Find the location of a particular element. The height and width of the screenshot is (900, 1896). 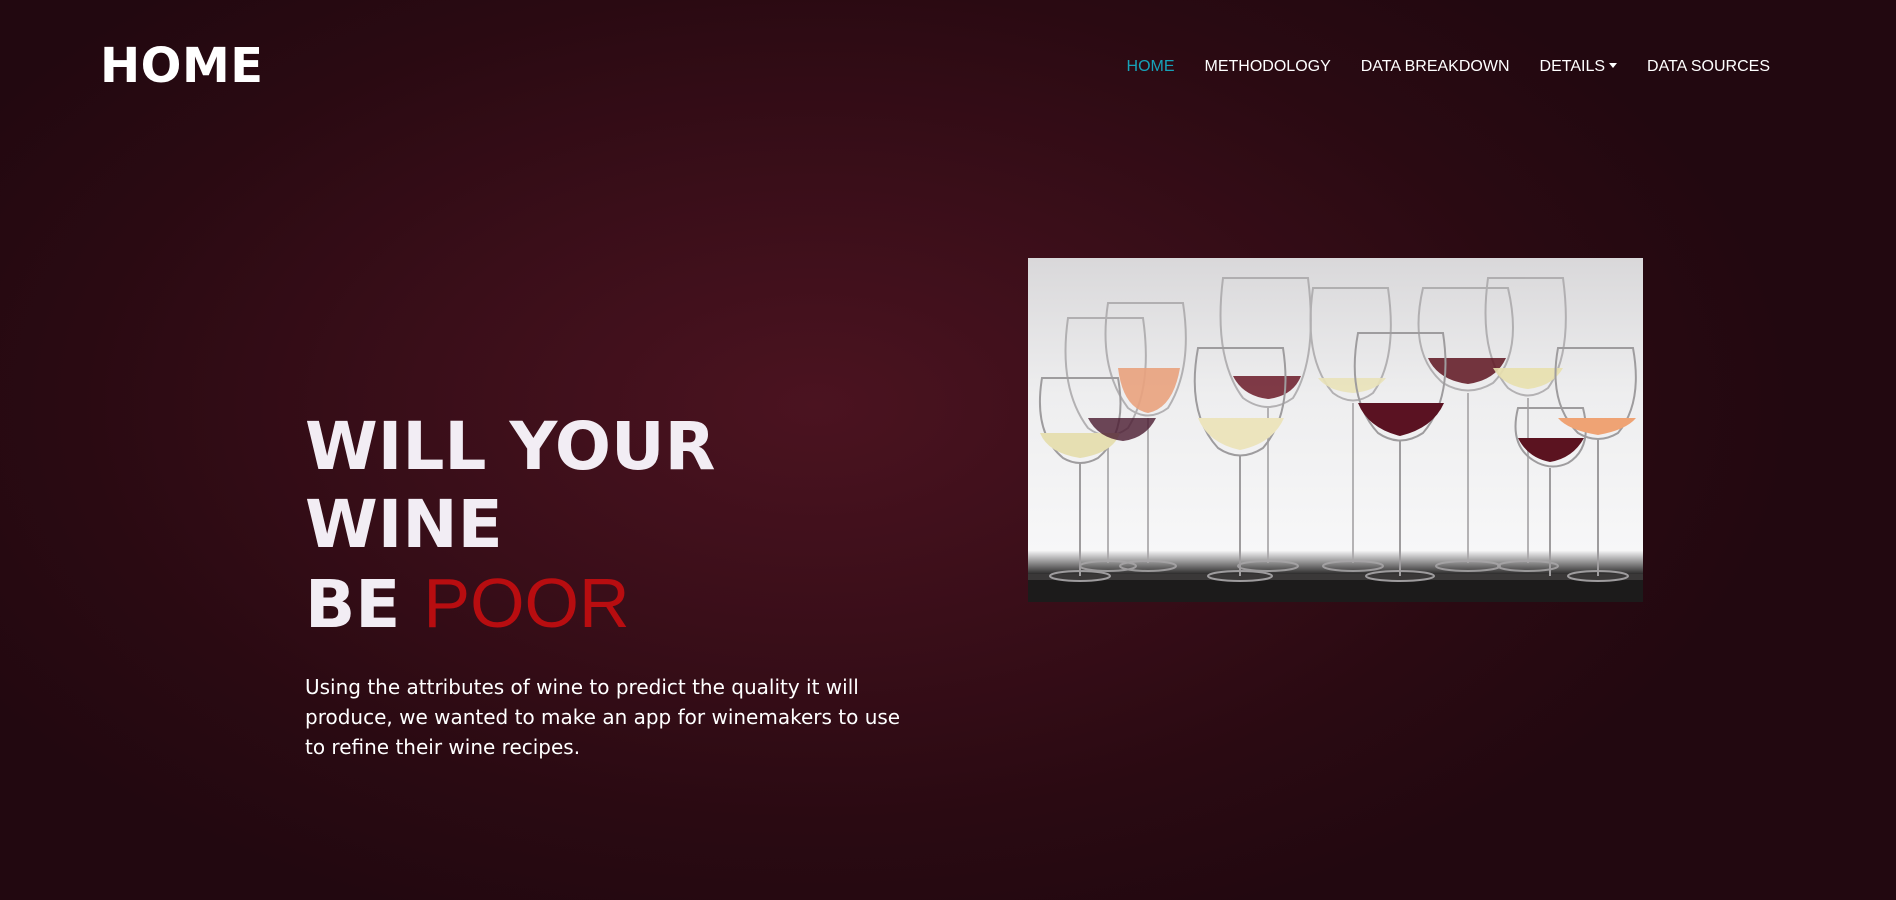

headline-line-1: WILL YOUR WINE is located at coordinates (510, 485).